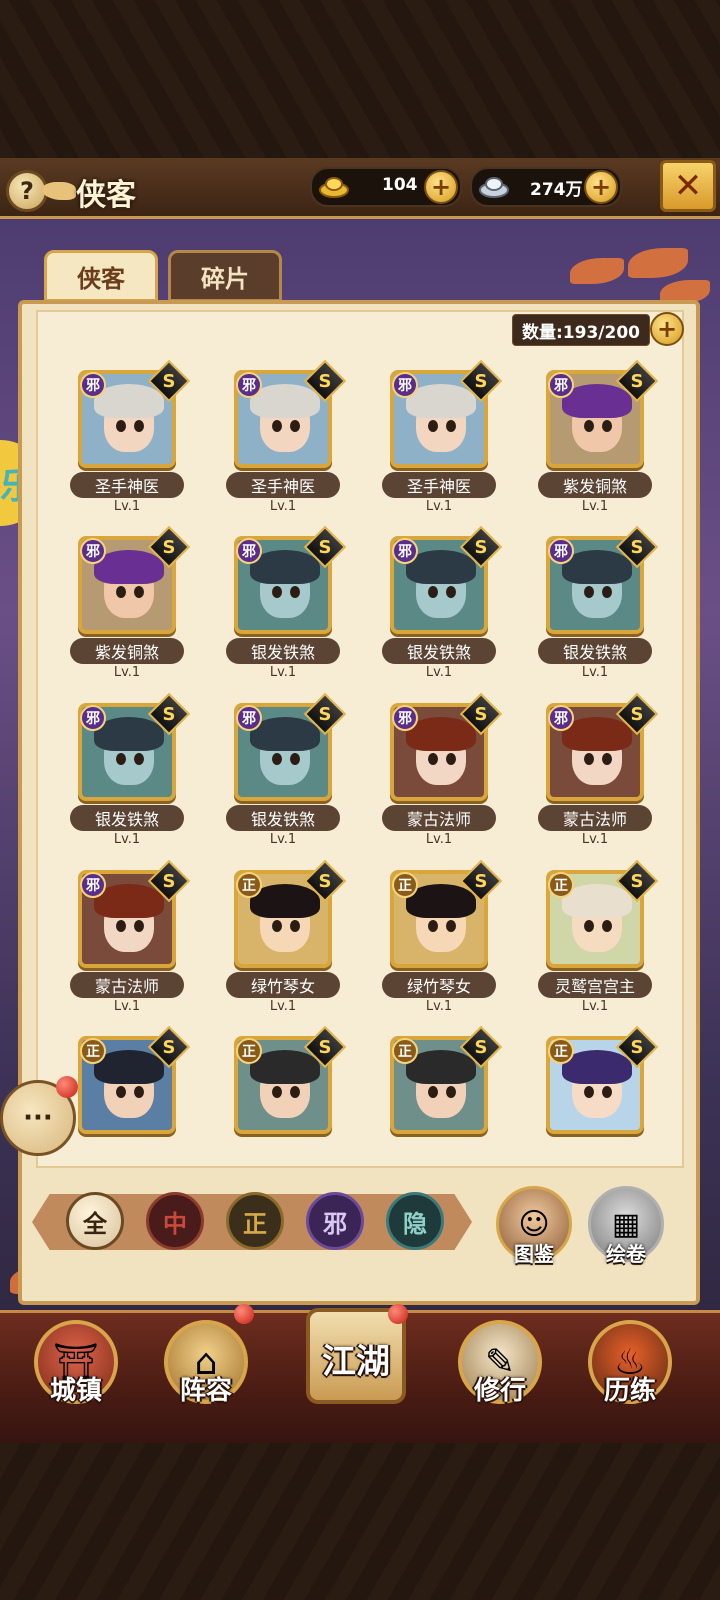 Image resolution: width=720 pixels, height=1600 pixels. What do you see at coordinates (249, 718) in the screenshot?
I see `faction-badge: 邪` at bounding box center [249, 718].